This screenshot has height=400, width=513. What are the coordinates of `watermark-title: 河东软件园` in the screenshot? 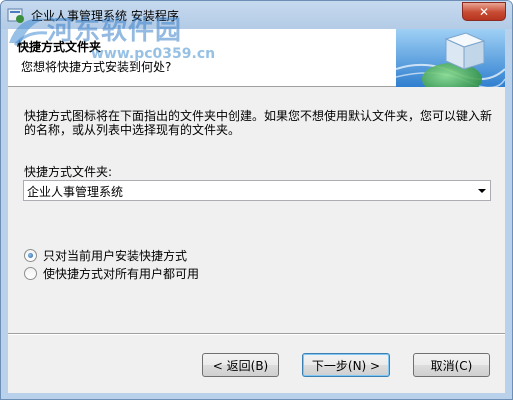 It's located at (115, 31).